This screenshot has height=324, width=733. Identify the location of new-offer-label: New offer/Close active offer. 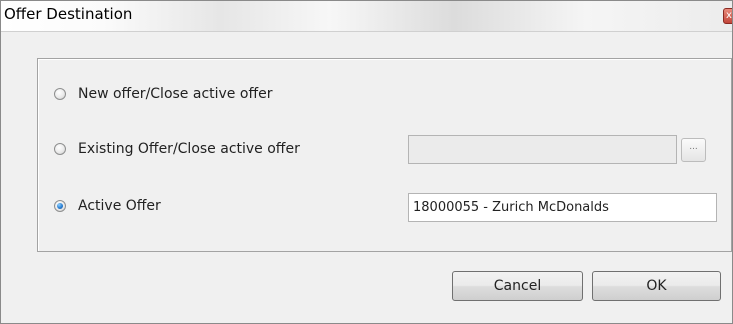
(175, 94).